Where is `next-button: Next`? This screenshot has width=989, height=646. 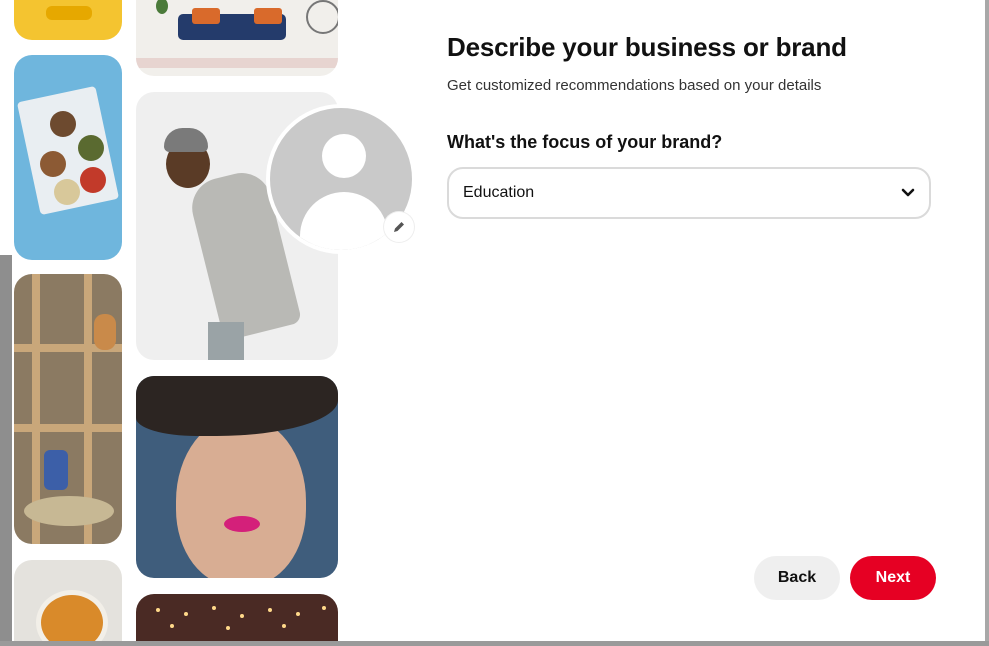
next-button: Next is located at coordinates (893, 578).